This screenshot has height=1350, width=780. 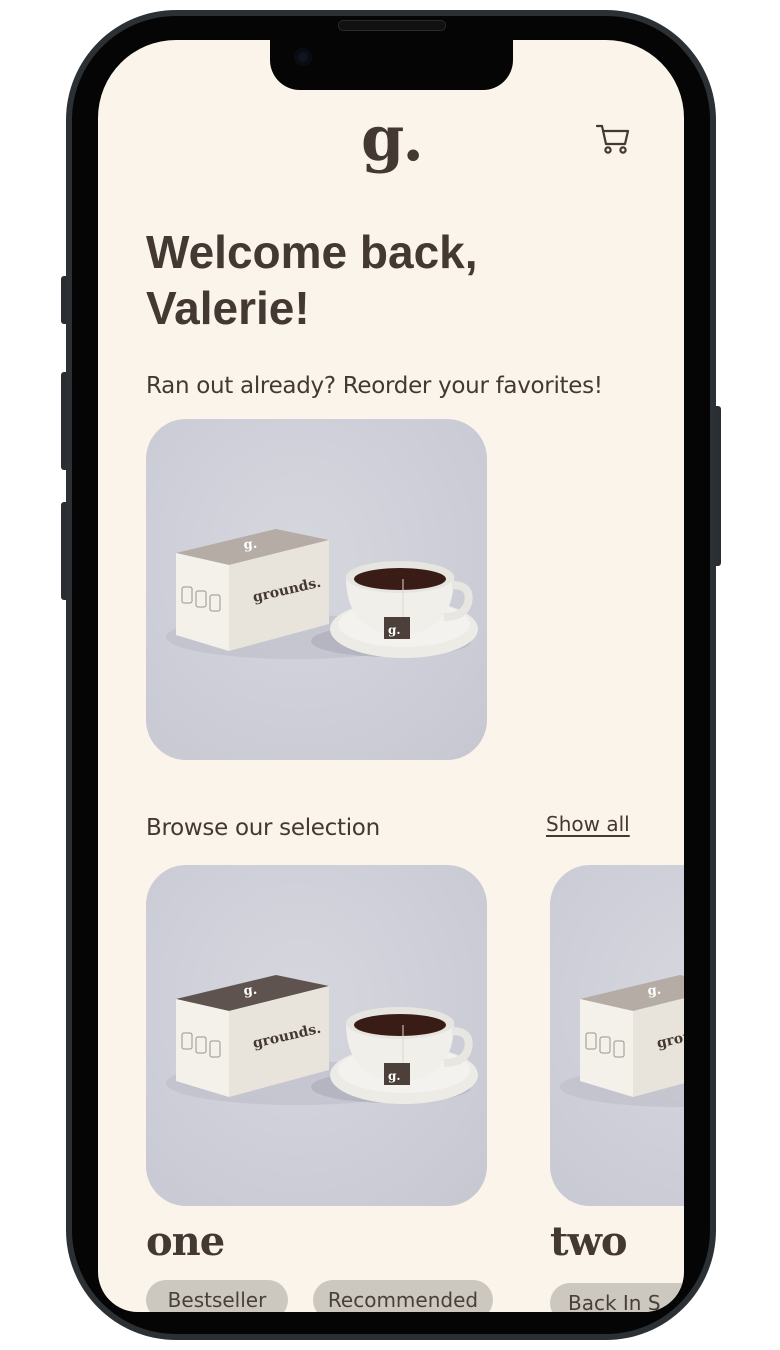 What do you see at coordinates (403, 1296) in the screenshot?
I see `tag-recommended: Recommended` at bounding box center [403, 1296].